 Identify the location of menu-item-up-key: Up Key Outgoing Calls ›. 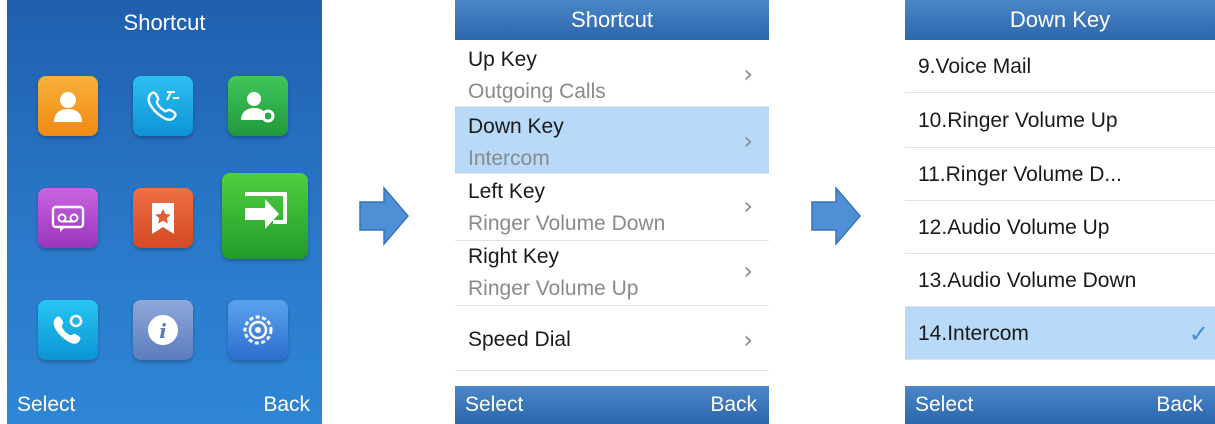
(612, 73).